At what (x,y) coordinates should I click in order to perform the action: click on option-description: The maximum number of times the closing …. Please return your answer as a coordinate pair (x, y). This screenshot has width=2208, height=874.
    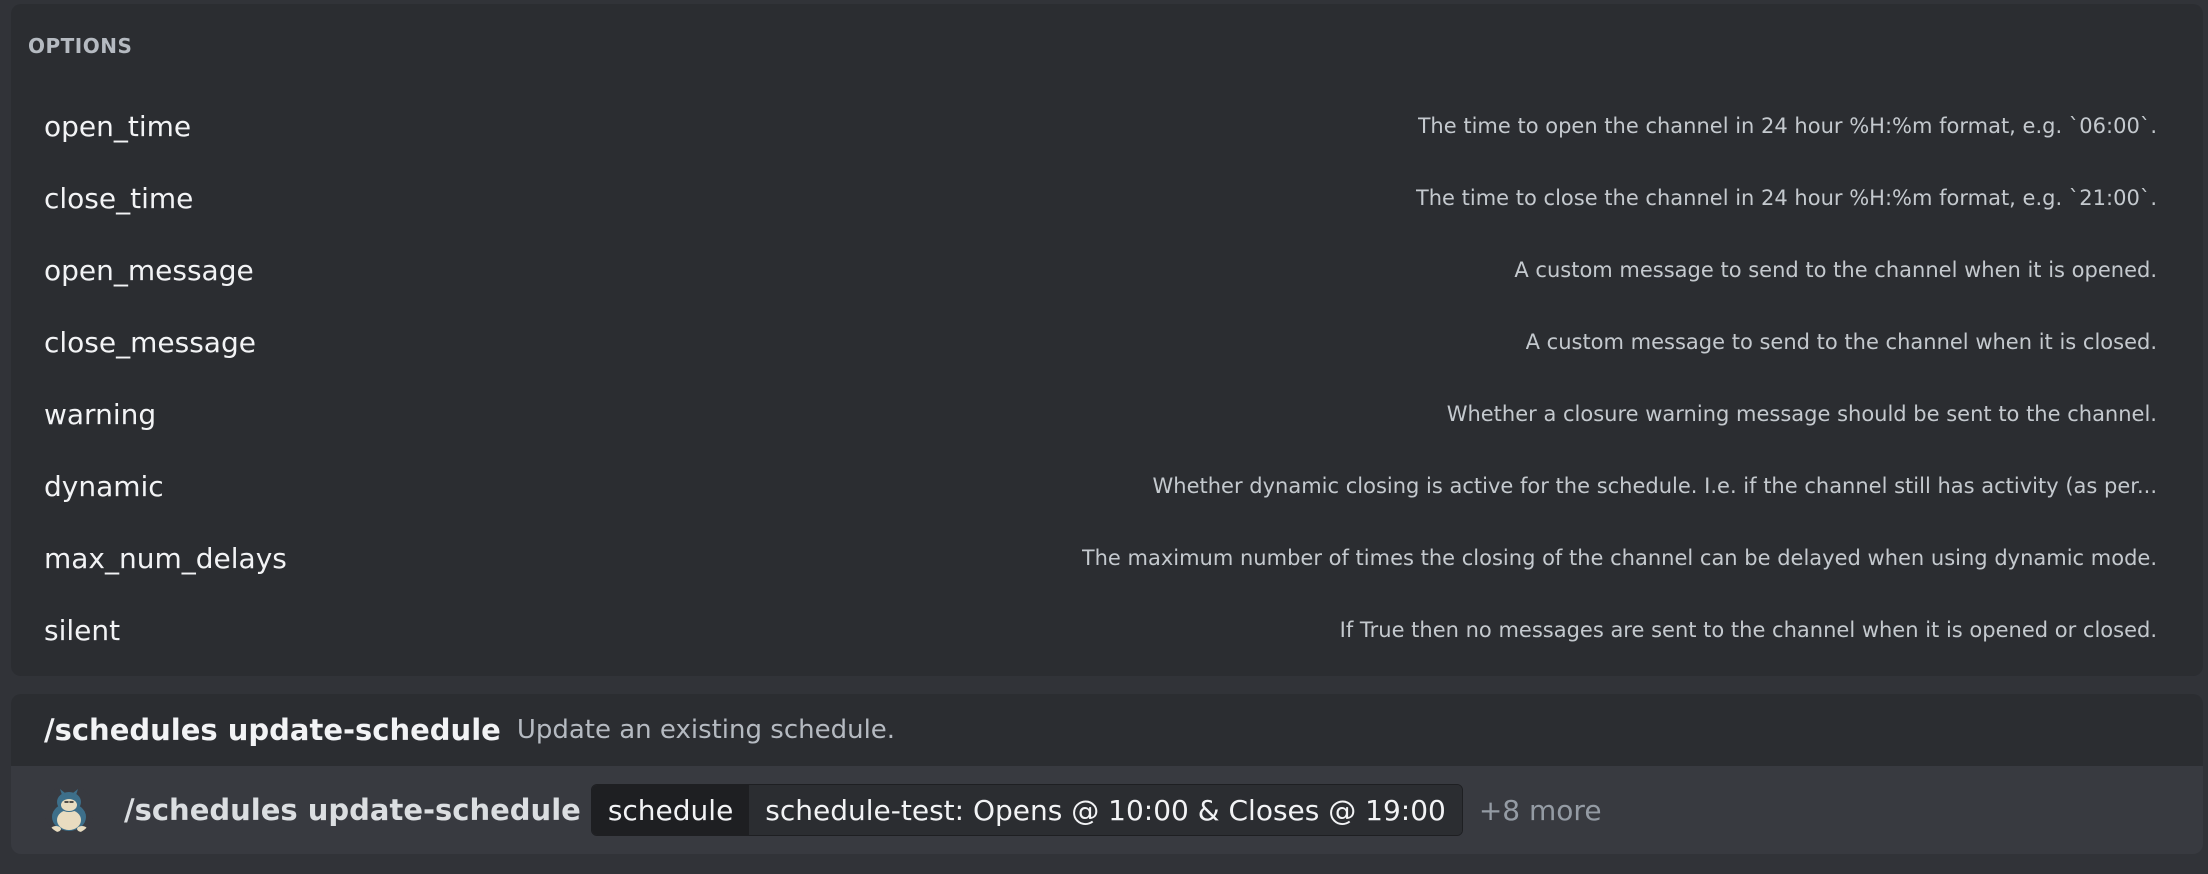
    Looking at the image, I should click on (1619, 558).